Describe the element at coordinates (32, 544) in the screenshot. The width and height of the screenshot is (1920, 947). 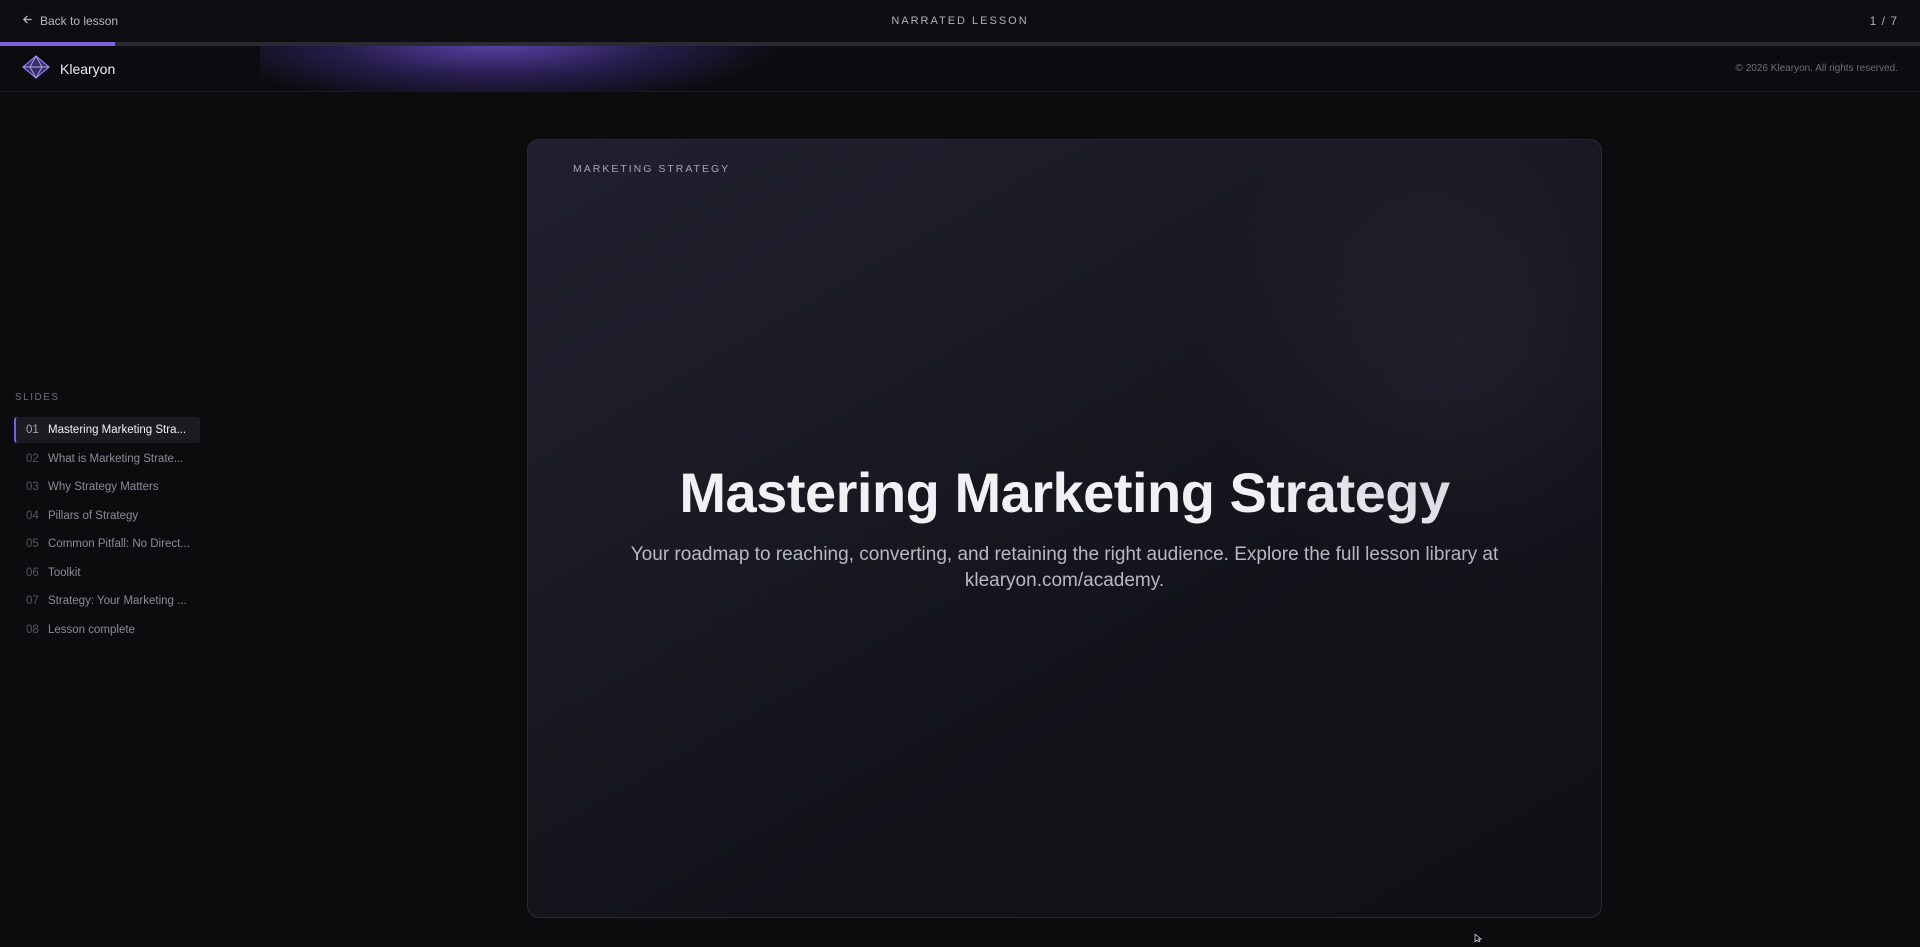
I see `slide-number: 05` at that location.